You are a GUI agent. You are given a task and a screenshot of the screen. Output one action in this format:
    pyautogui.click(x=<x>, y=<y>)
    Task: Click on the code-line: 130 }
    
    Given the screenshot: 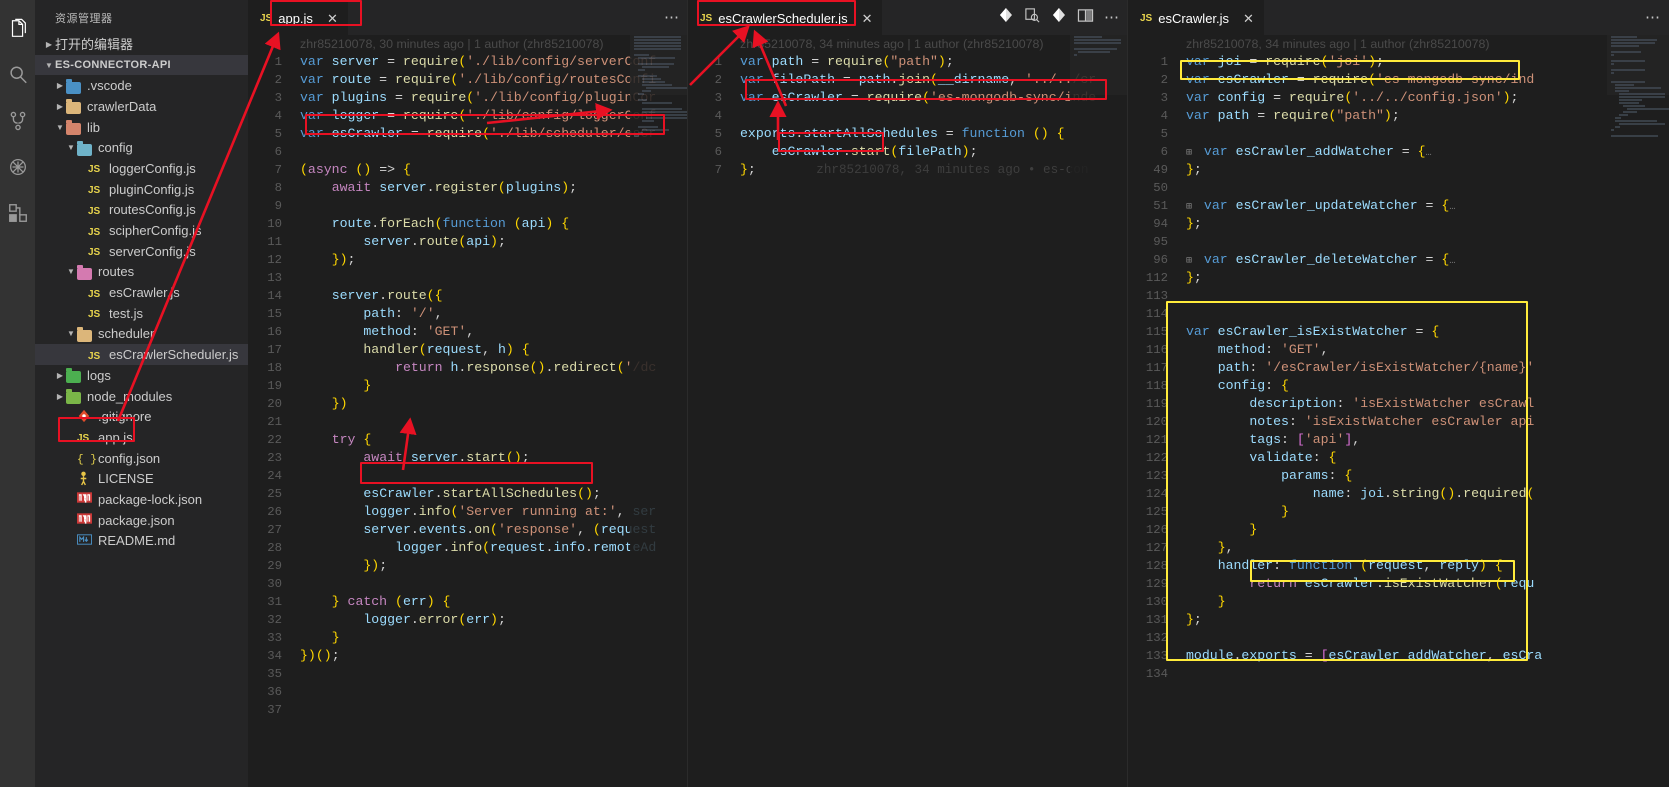 What is the action you would take?
    pyautogui.click(x=1398, y=602)
    